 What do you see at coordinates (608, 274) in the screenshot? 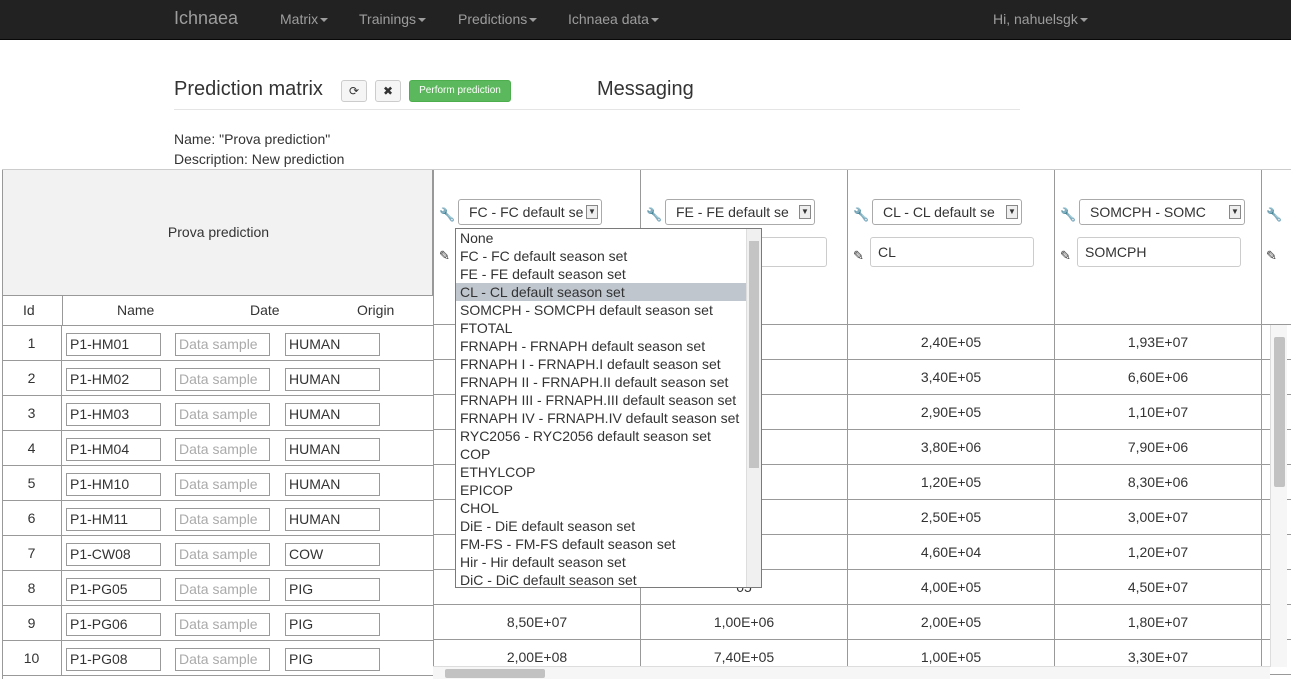
I see `dropdown-option: FE - FE default season set` at bounding box center [608, 274].